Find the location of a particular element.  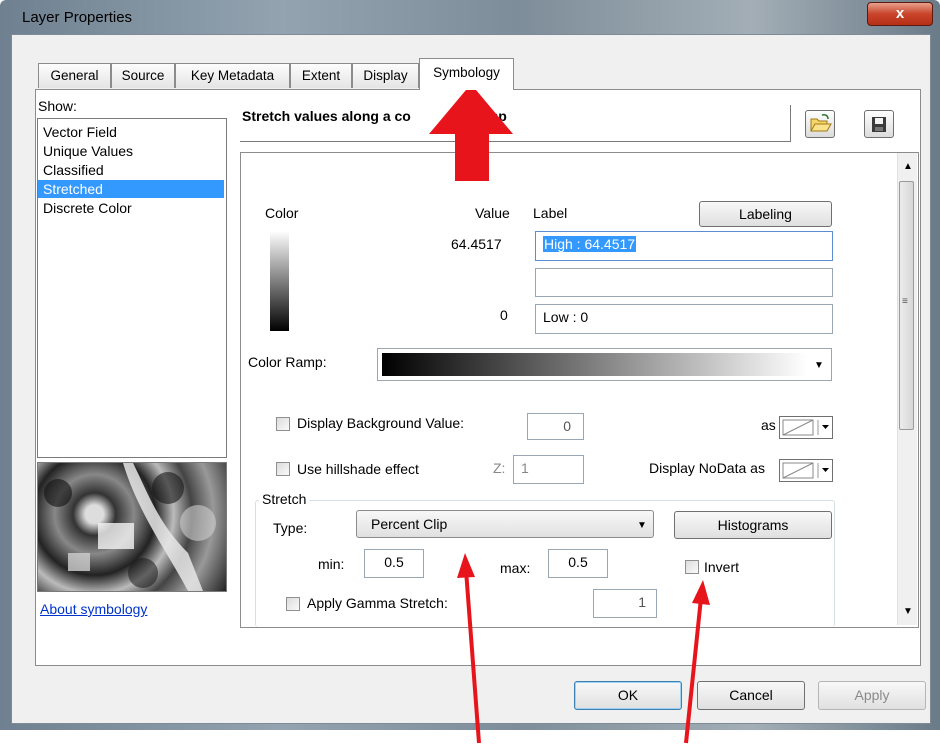

folder-open-icon is located at coordinates (821, 123).